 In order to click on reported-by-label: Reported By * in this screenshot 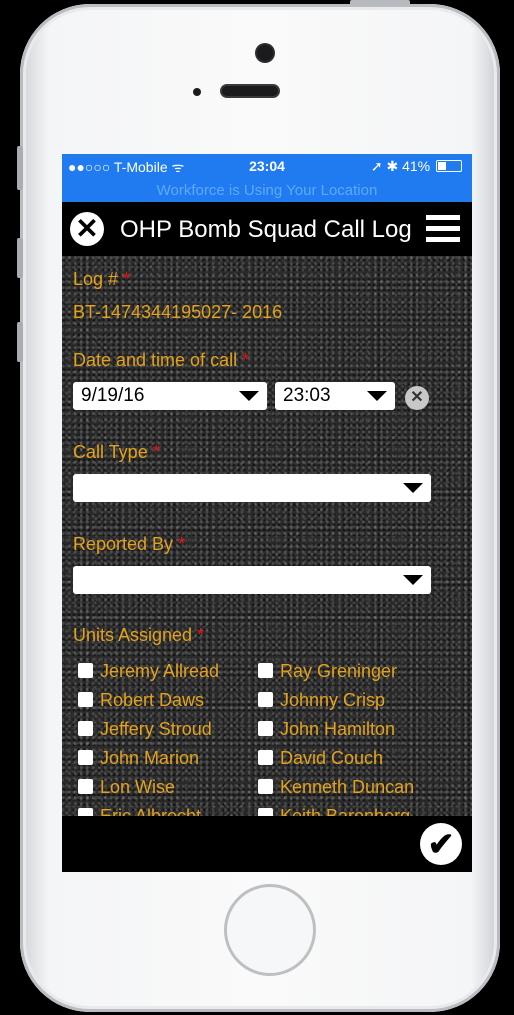, I will do `click(129, 544)`.